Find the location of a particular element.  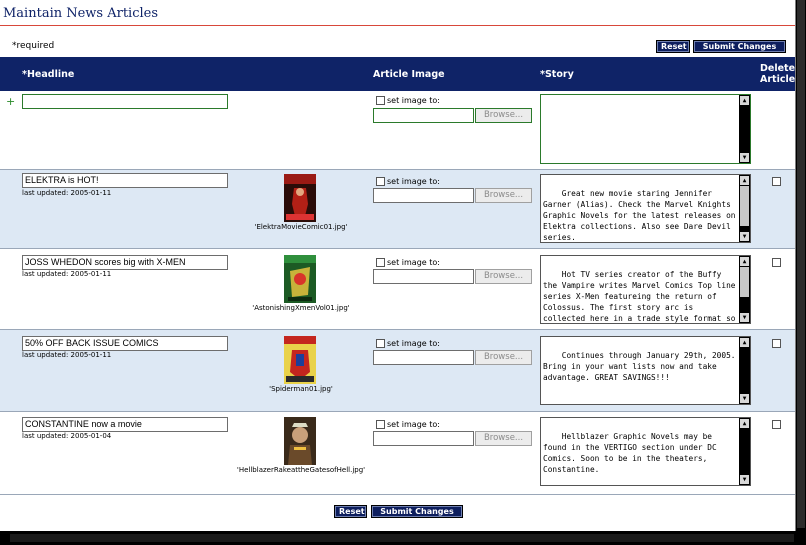

last-updated-2: last updated: 2005-01-11 is located at coordinates (67, 274).